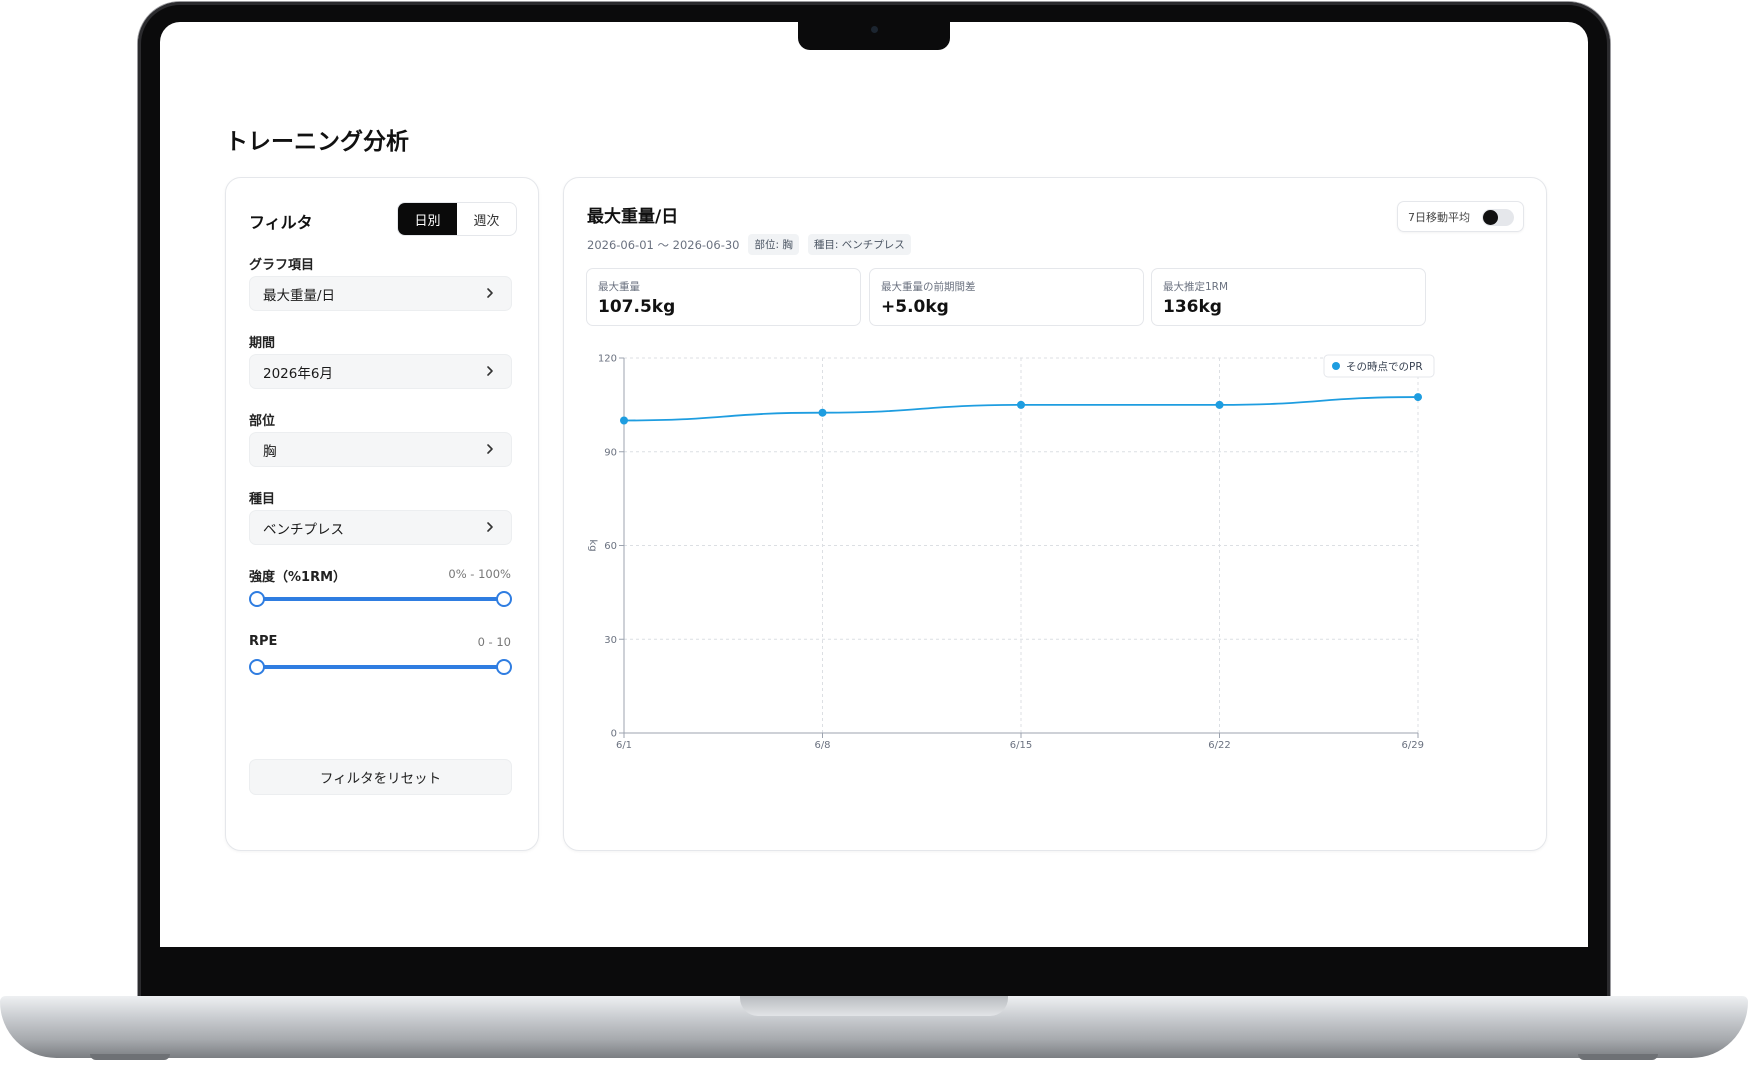 This screenshot has height=1067, width=1748. I want to click on view-mode-daily-button: 日別, so click(427, 219).